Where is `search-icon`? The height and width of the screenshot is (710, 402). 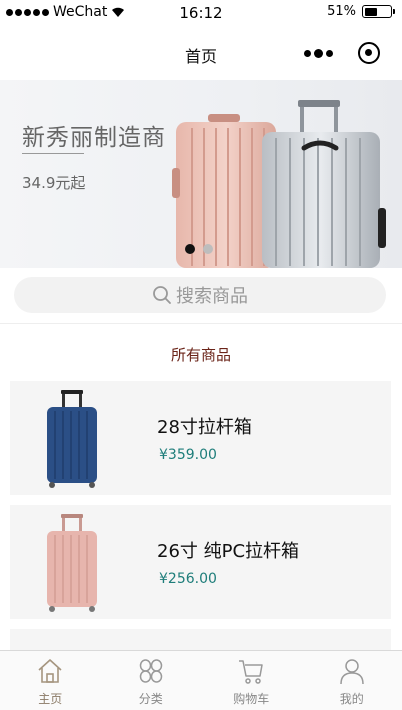 search-icon is located at coordinates (162, 295).